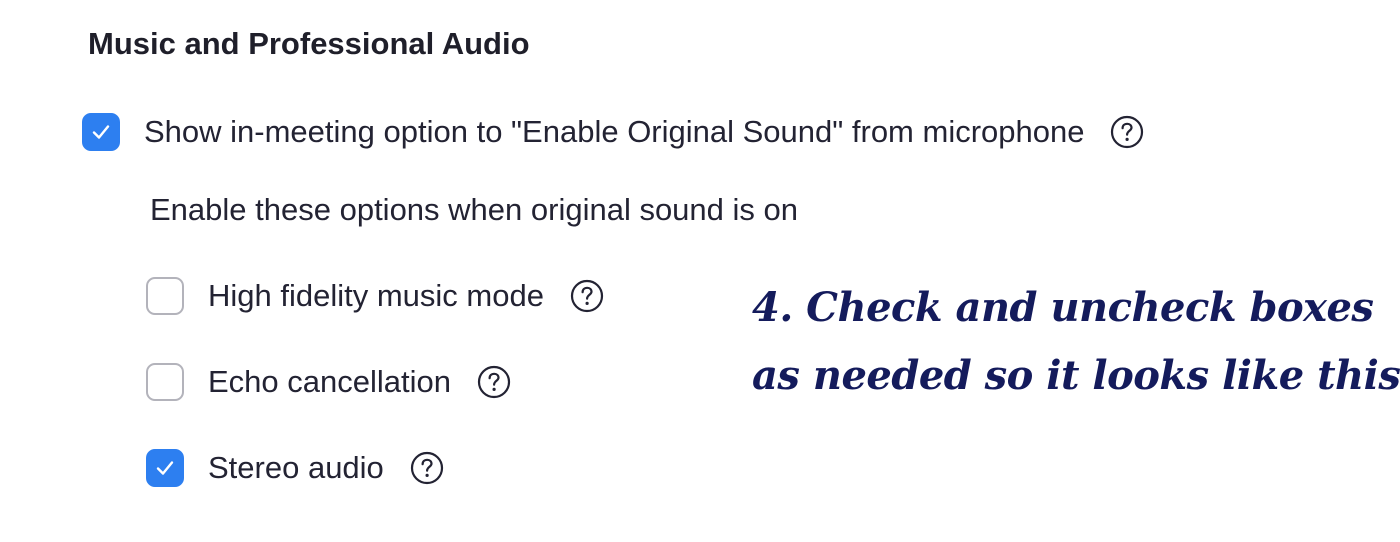  I want to click on high-fidelity-music-mode-checkbox, so click(165, 296).